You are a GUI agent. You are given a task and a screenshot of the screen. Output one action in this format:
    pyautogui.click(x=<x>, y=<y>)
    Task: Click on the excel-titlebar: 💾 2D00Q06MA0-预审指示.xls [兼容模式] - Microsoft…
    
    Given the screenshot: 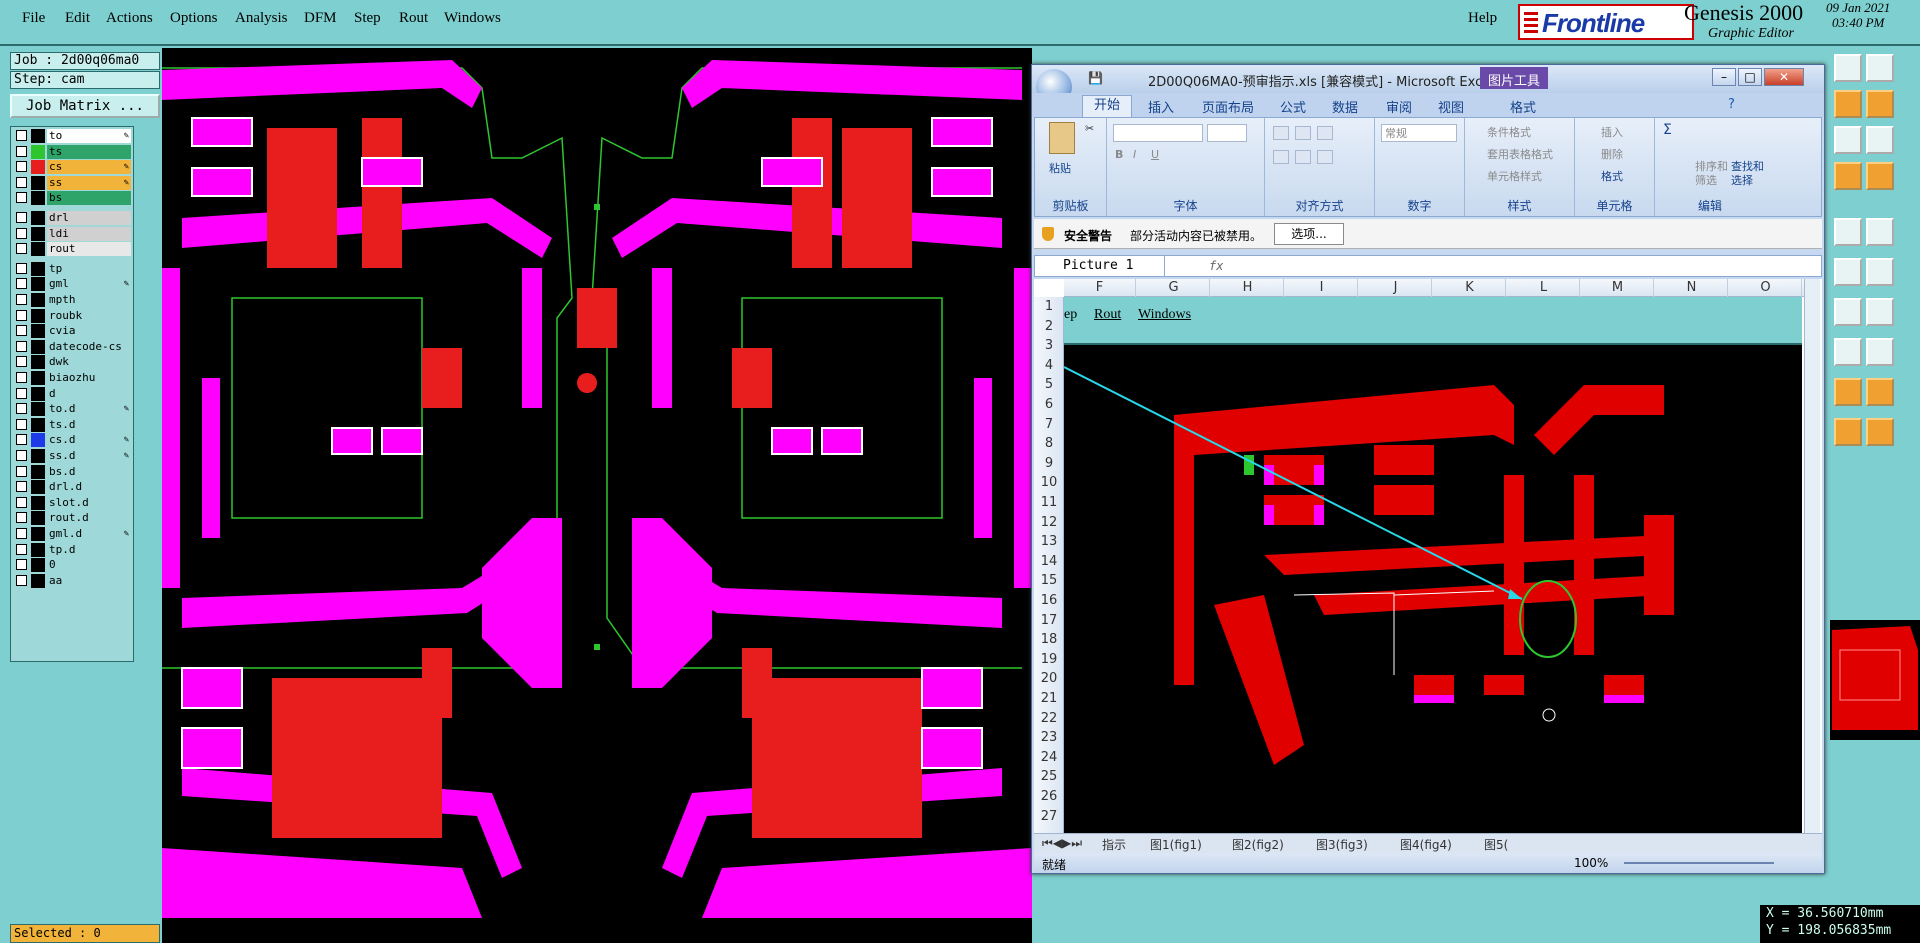 What is the action you would take?
    pyautogui.click(x=1428, y=85)
    